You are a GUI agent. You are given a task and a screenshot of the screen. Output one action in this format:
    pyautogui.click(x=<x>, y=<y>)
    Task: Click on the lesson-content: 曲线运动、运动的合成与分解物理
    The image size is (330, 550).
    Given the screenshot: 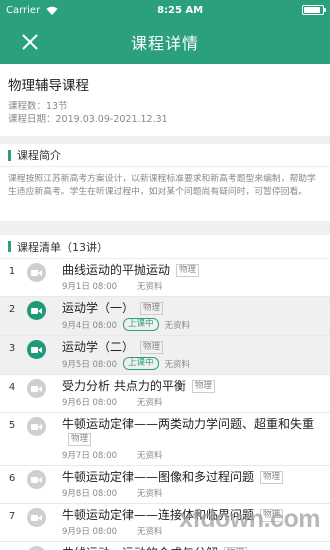 What is the action you would take?
    pyautogui.click(x=189, y=546)
    